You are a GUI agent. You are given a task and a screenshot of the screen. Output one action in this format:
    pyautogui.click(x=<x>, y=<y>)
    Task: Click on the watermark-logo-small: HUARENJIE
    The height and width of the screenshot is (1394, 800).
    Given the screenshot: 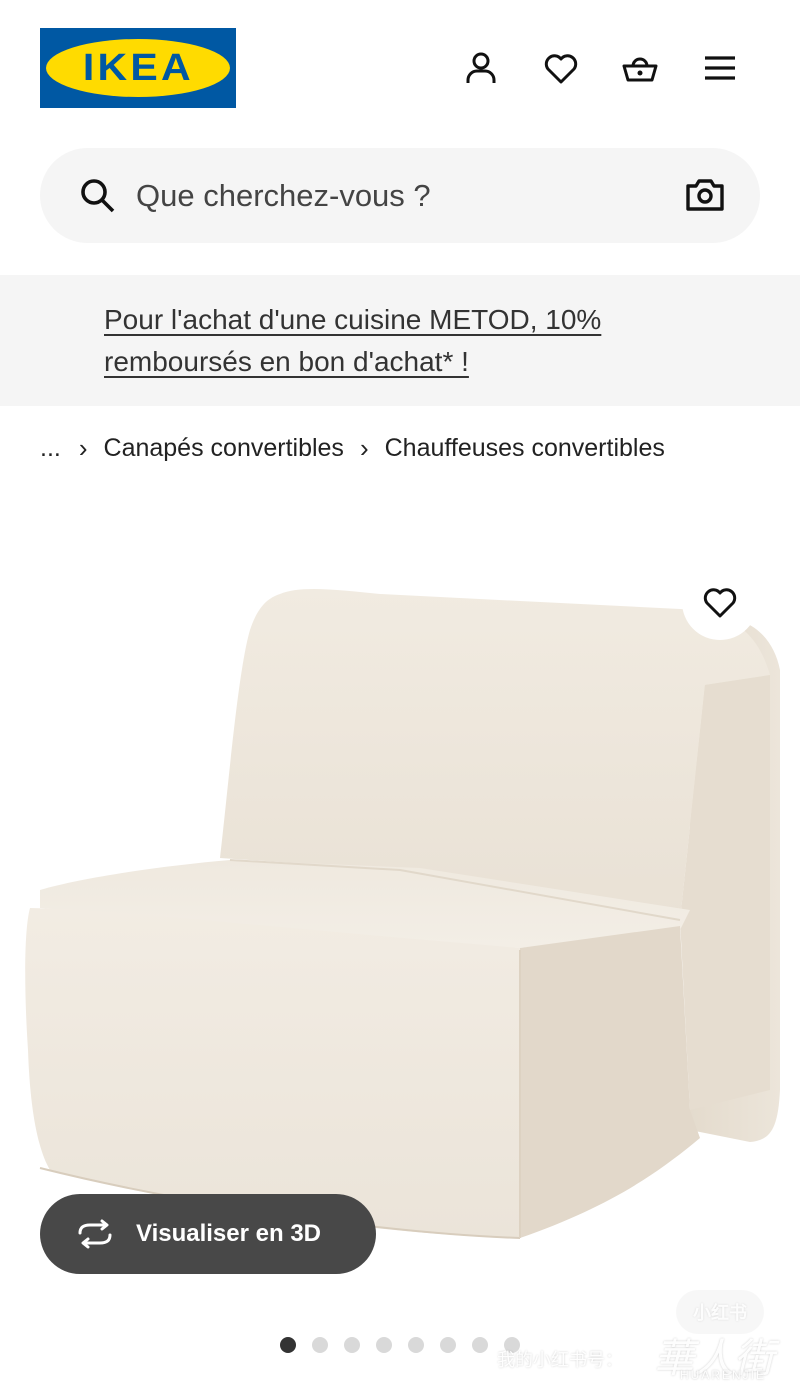 What is the action you would take?
    pyautogui.click(x=723, y=1375)
    